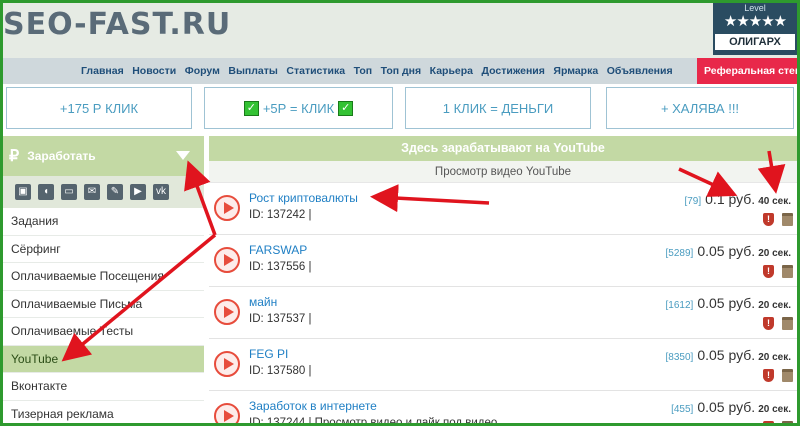  Describe the element at coordinates (503, 148) in the screenshot. I see `section-title: Здесь зарабатывают на YouTube` at that location.